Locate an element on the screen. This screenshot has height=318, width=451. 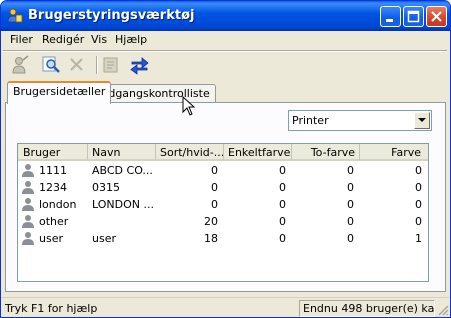
cell-user: london is located at coordinates (58, 204).